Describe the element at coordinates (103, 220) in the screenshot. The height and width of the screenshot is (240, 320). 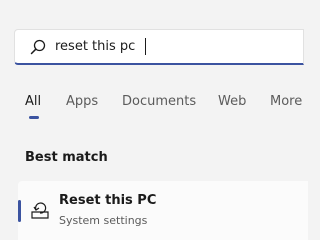
I see `result-subtitle: System settings` at that location.